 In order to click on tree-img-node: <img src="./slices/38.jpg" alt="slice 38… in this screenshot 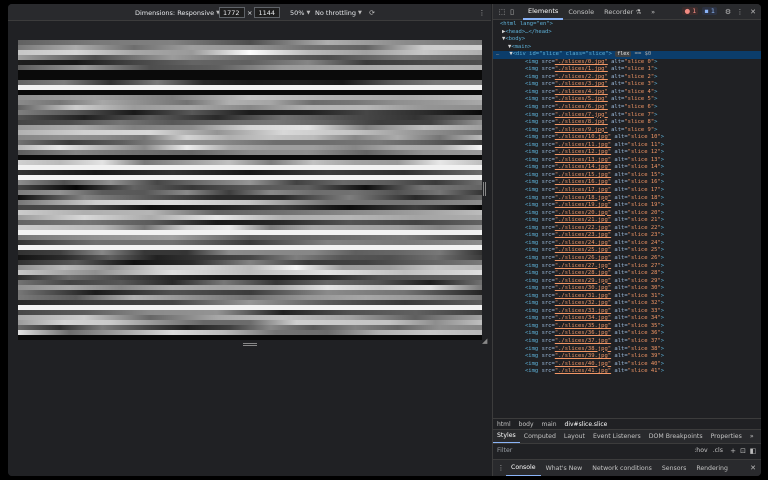, I will do `click(627, 350)`.